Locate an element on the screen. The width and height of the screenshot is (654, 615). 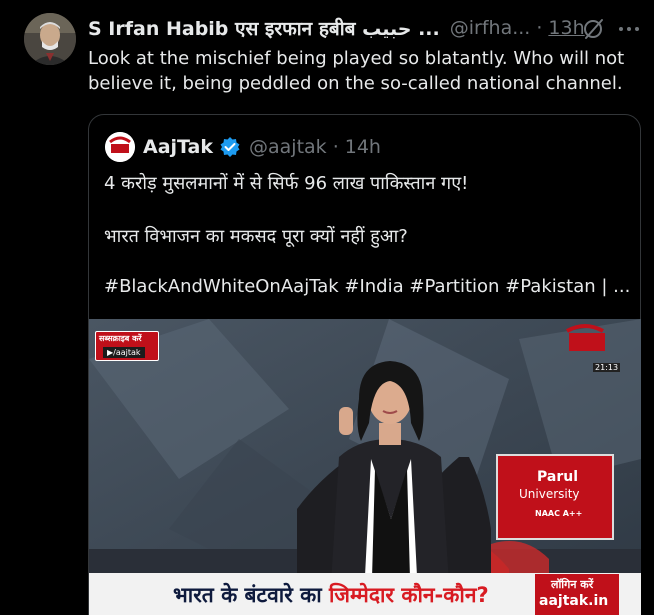
quote-author-name: AajTak is located at coordinates (178, 147).